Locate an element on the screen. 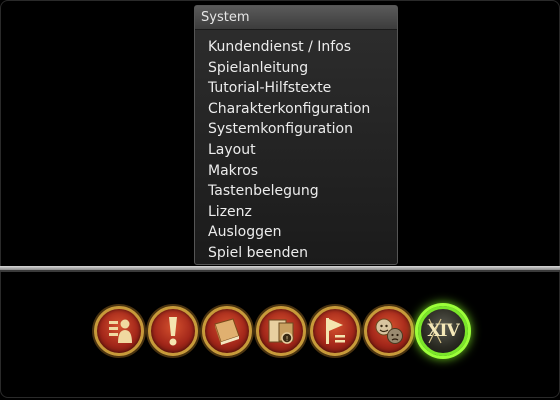 The height and width of the screenshot is (400, 560). menu-item-system-config: Systemkonfiguration is located at coordinates (296, 129).